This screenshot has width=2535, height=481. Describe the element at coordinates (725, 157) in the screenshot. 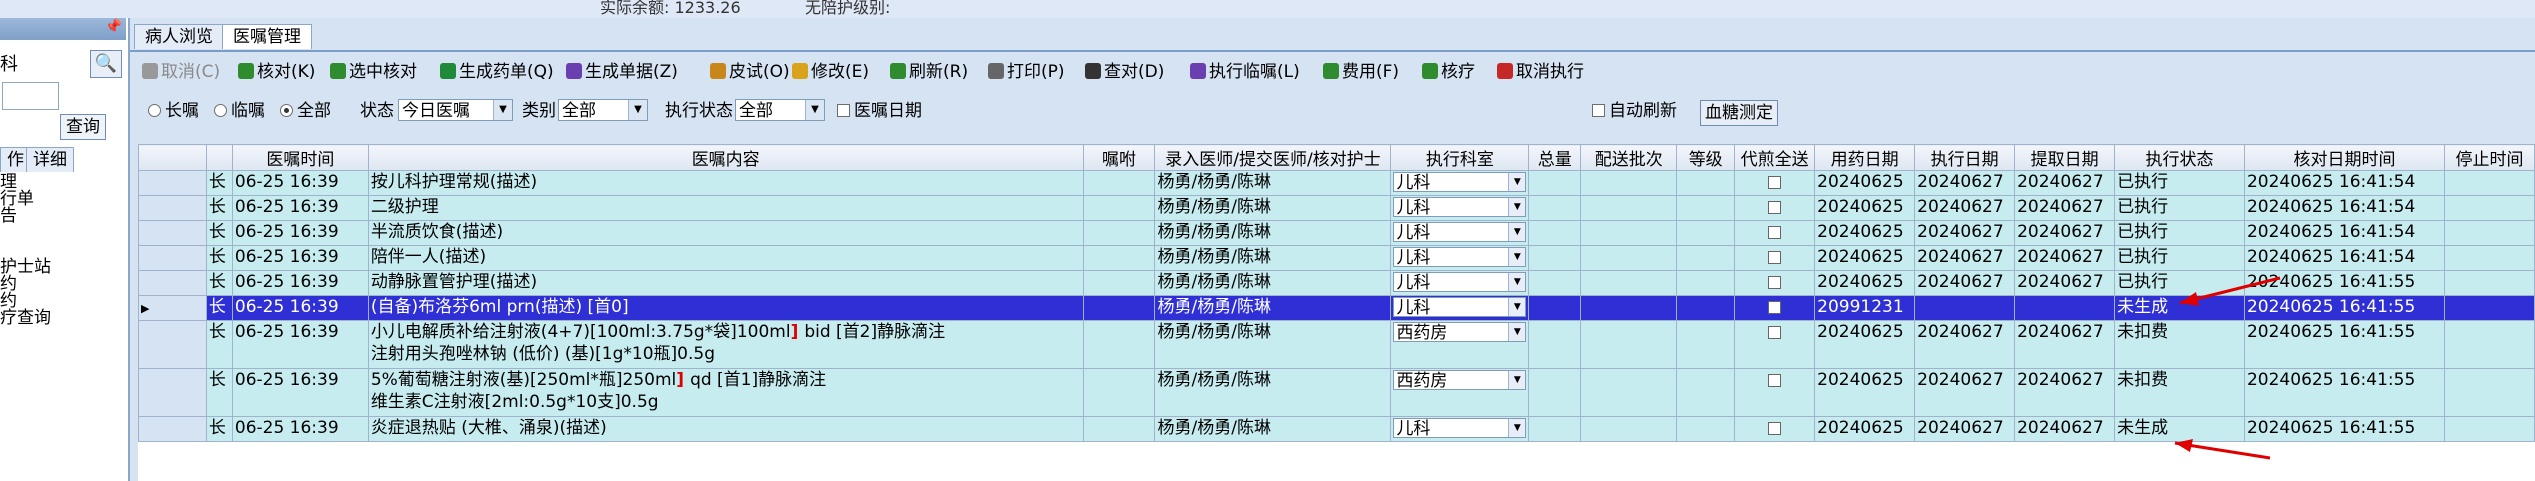

I see `column-header: 医嘱内容` at that location.